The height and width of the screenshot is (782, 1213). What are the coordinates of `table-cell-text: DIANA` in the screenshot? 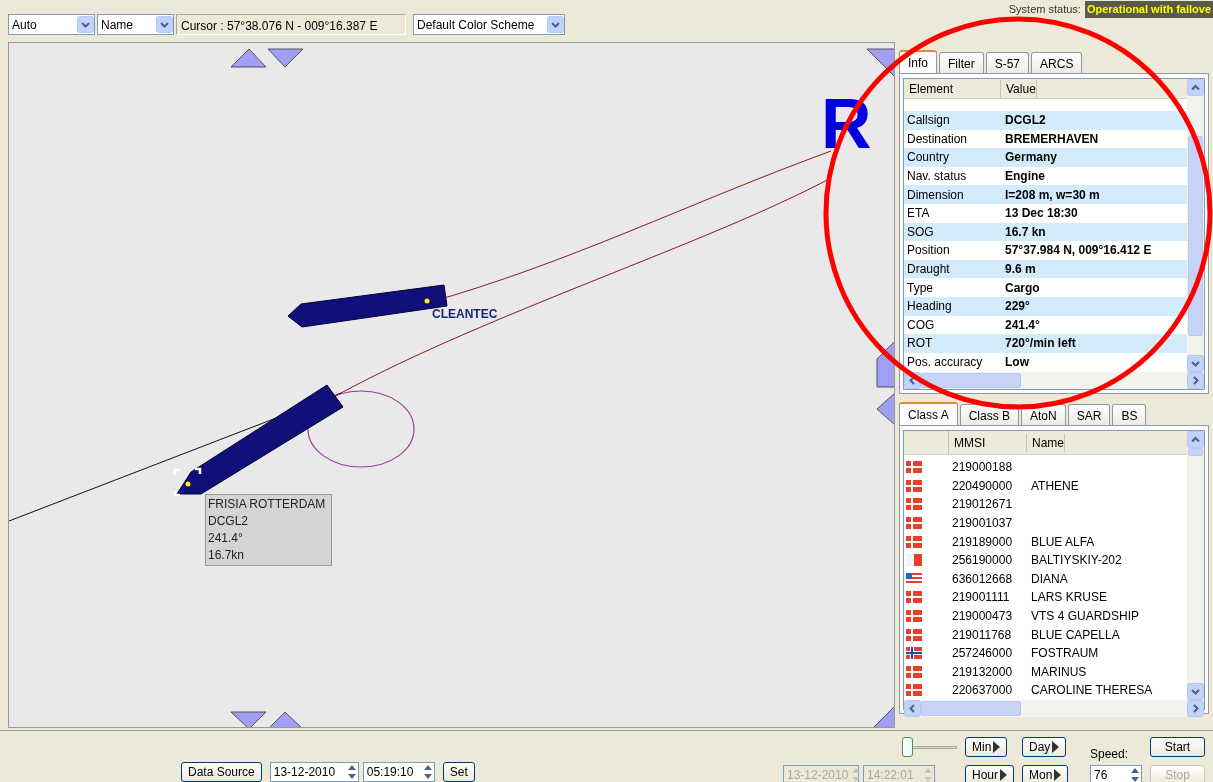 It's located at (1049, 579).